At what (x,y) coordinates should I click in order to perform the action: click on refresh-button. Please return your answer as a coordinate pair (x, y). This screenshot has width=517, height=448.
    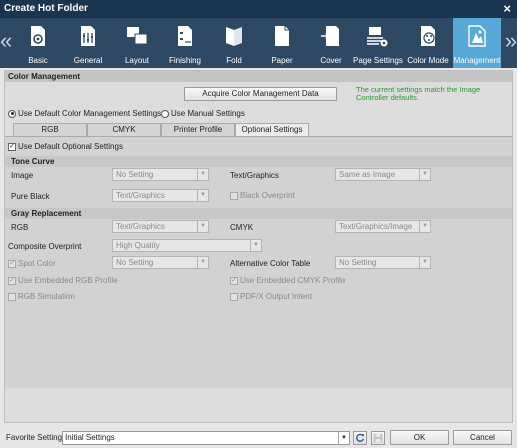
    Looking at the image, I should click on (360, 438).